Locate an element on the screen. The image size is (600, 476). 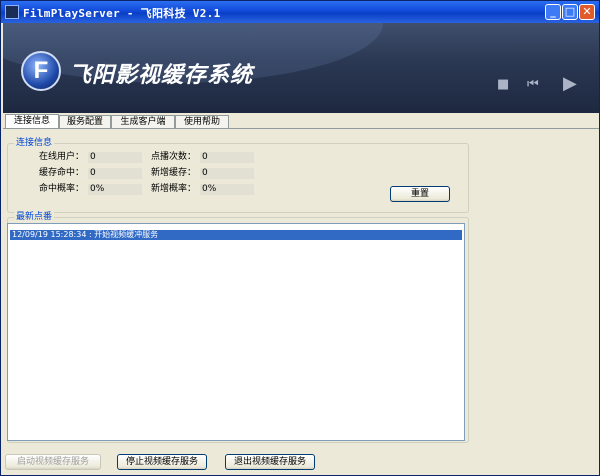
new-cache-label: 新增缓存： is located at coordinates (173, 173).